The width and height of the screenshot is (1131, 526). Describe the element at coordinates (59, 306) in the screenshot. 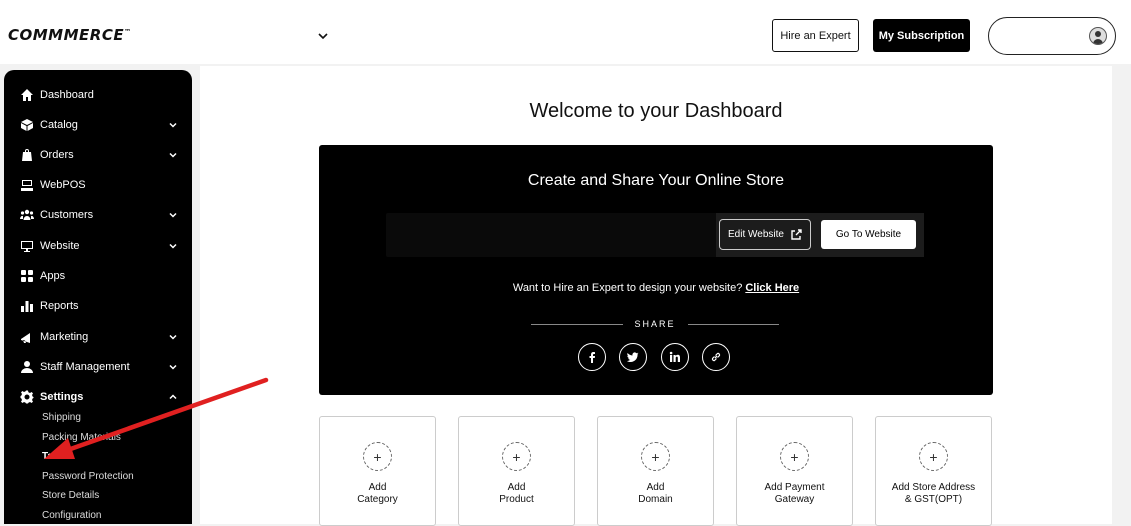

I see `sidebar-item-label: Reports` at that location.